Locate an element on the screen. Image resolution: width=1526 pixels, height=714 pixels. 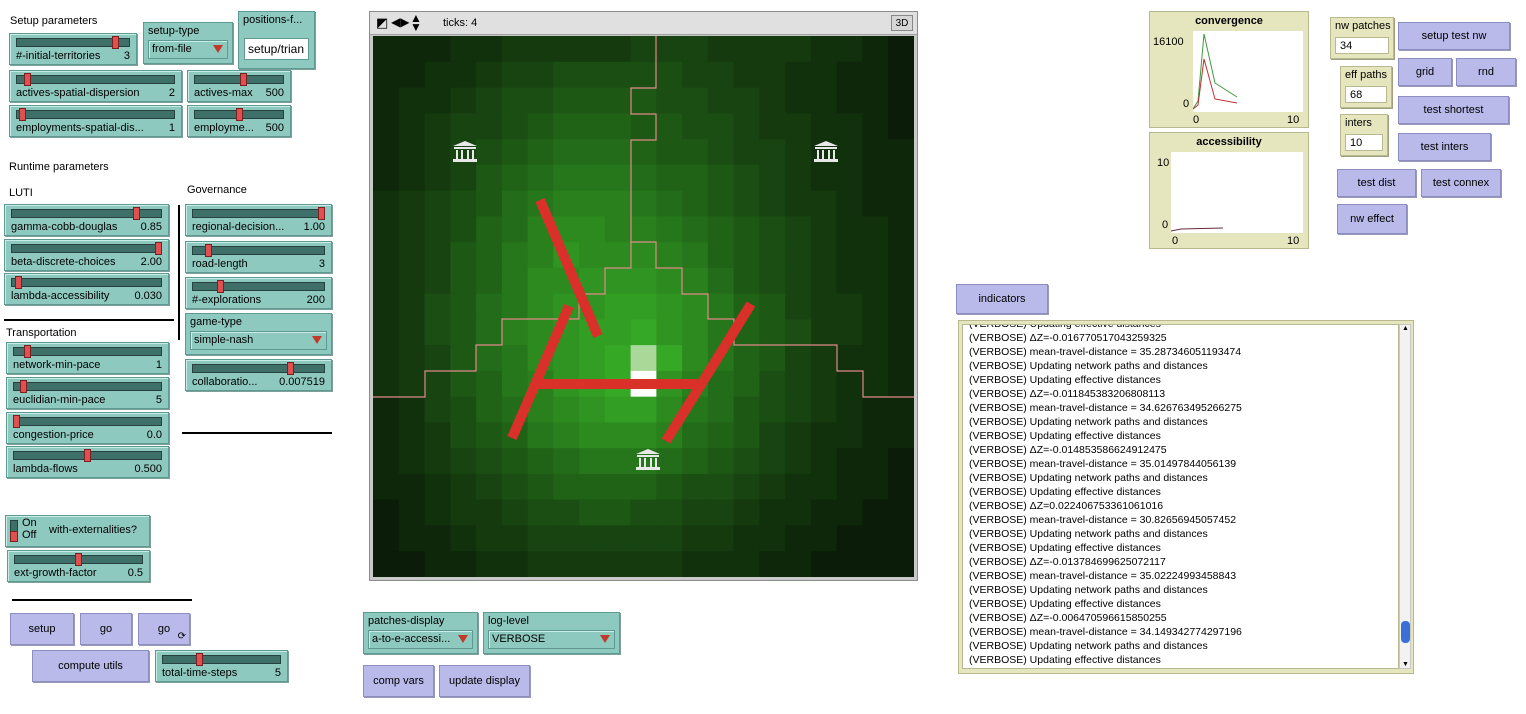
slider-regional-decision: regional-decision... 1.00 is located at coordinates (258, 220).